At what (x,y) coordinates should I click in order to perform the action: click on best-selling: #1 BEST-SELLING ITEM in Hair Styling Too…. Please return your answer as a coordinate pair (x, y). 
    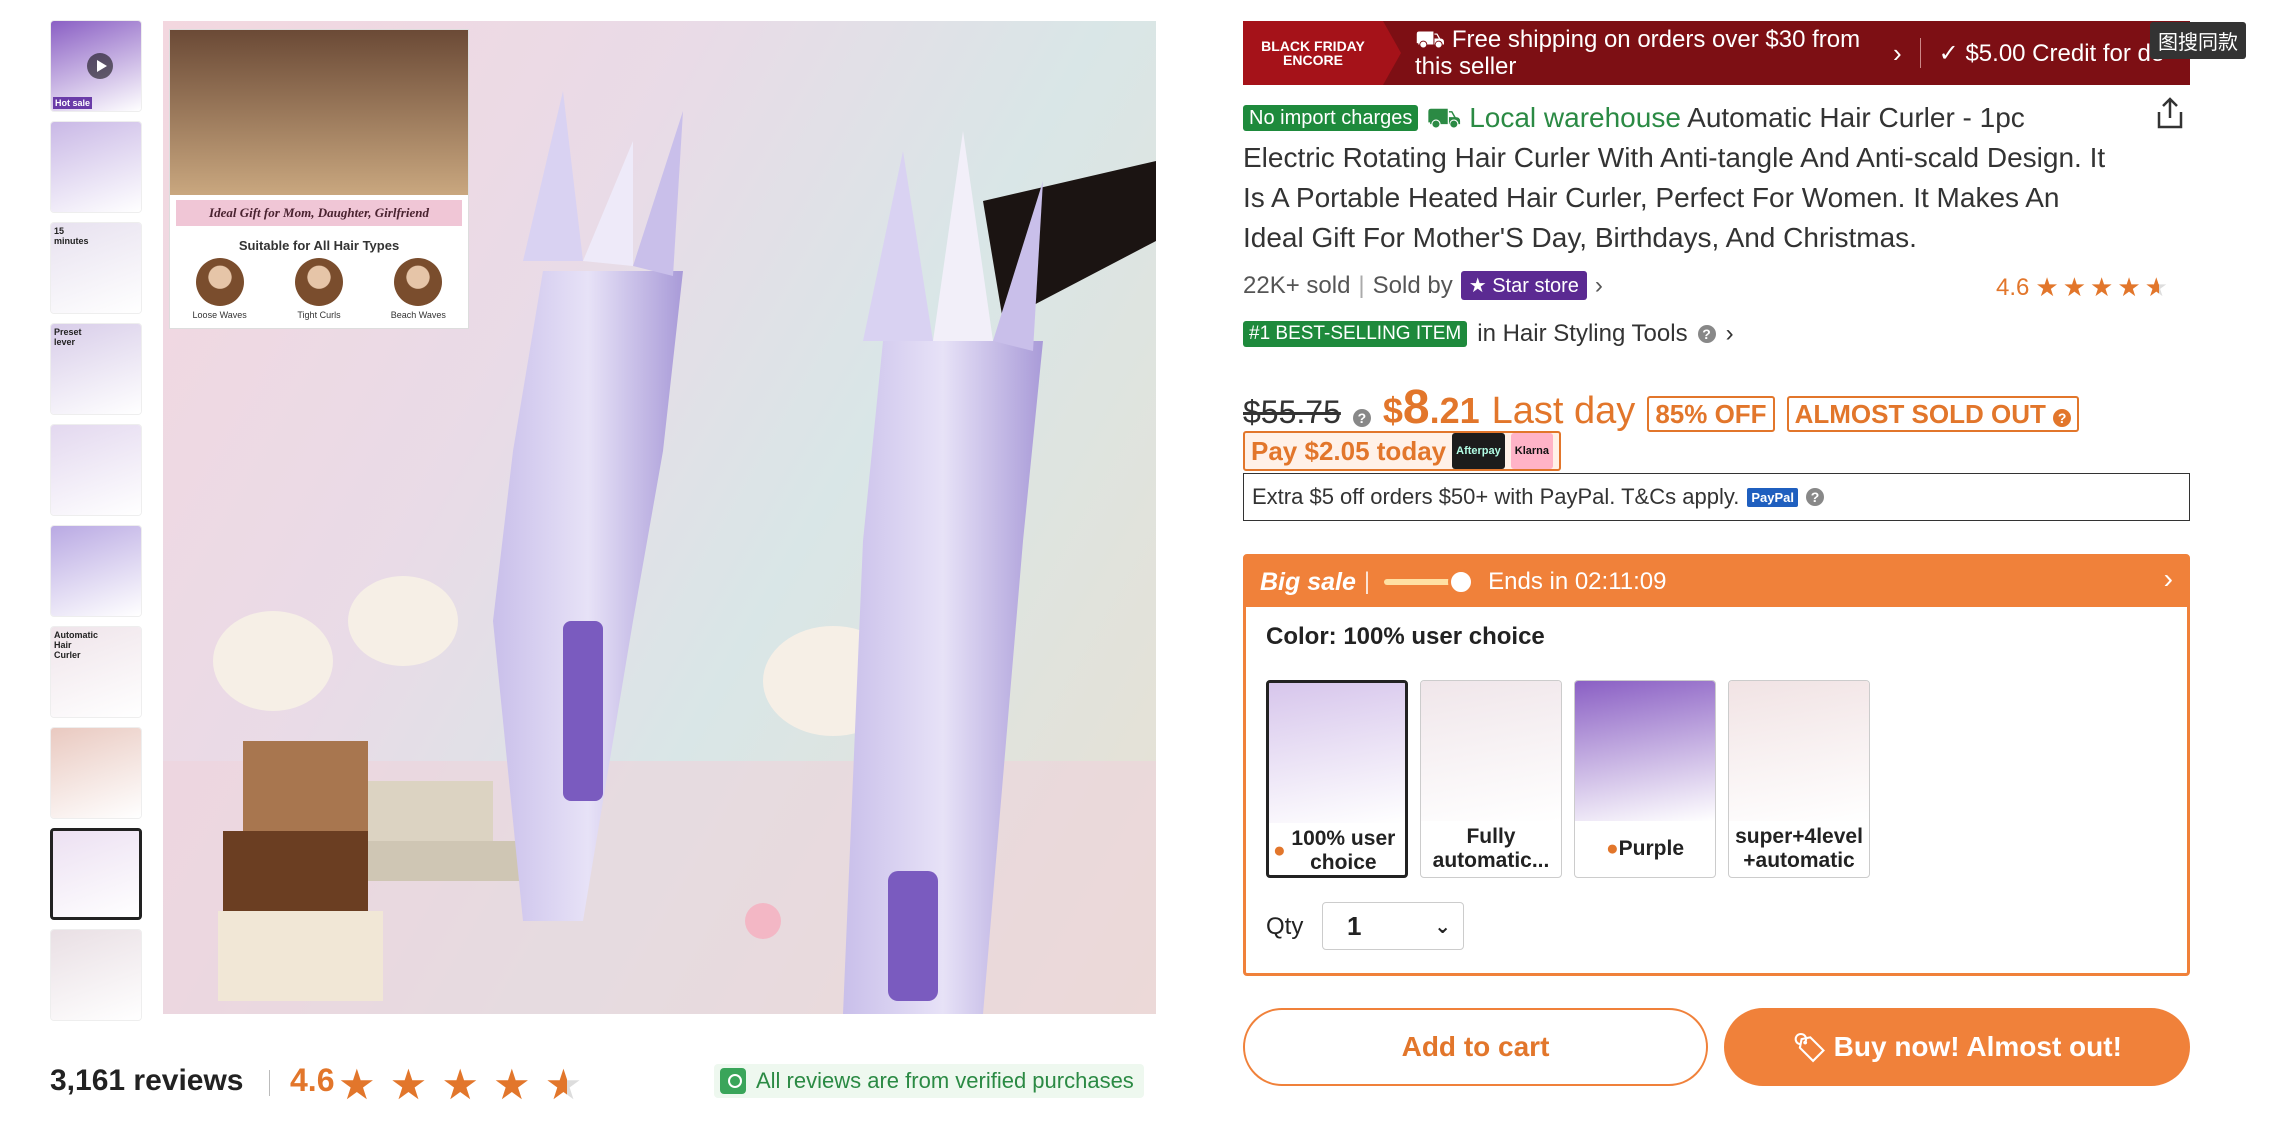
    Looking at the image, I should click on (1488, 334).